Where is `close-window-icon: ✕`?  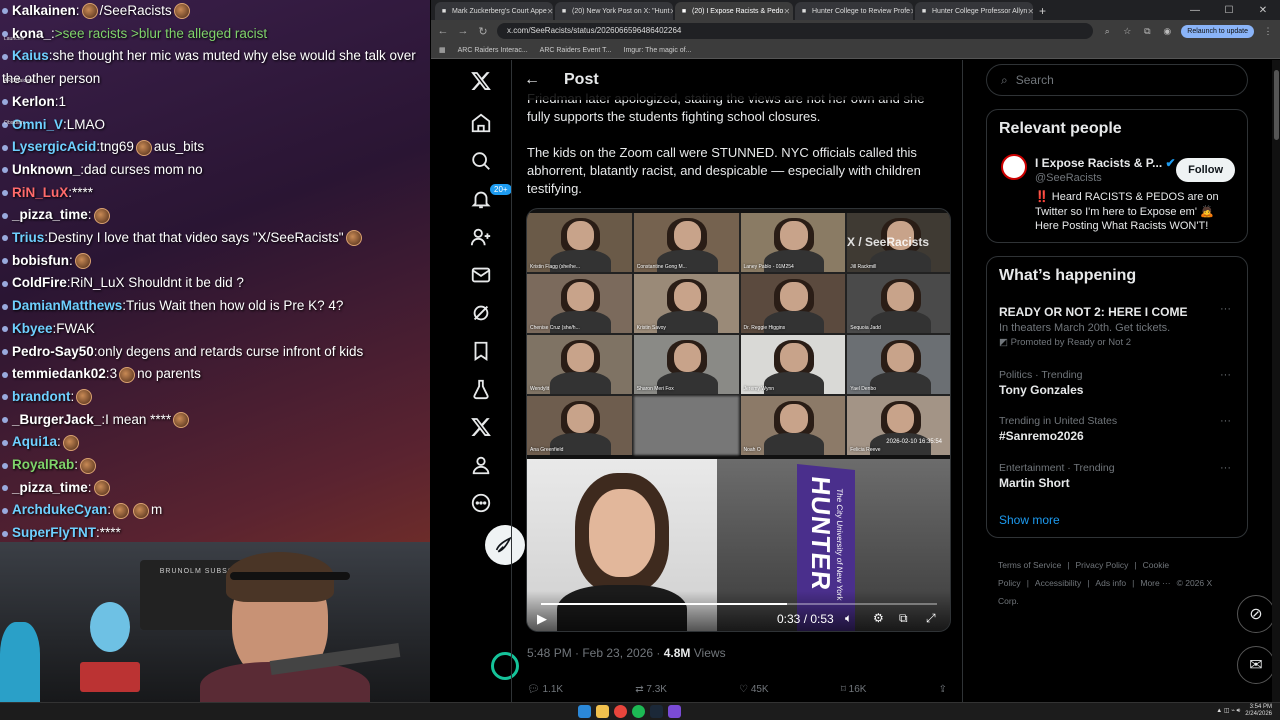
close-window-icon: ✕ is located at coordinates (1263, 11).